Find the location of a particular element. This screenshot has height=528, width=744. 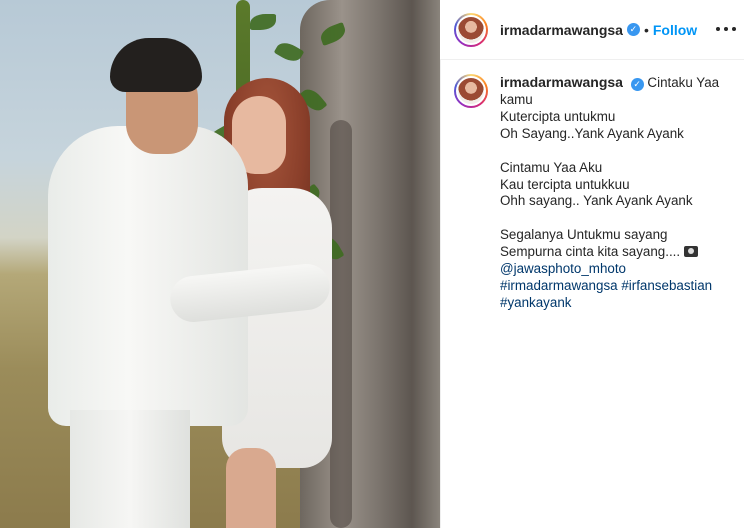

man-pants is located at coordinates (130, 469).